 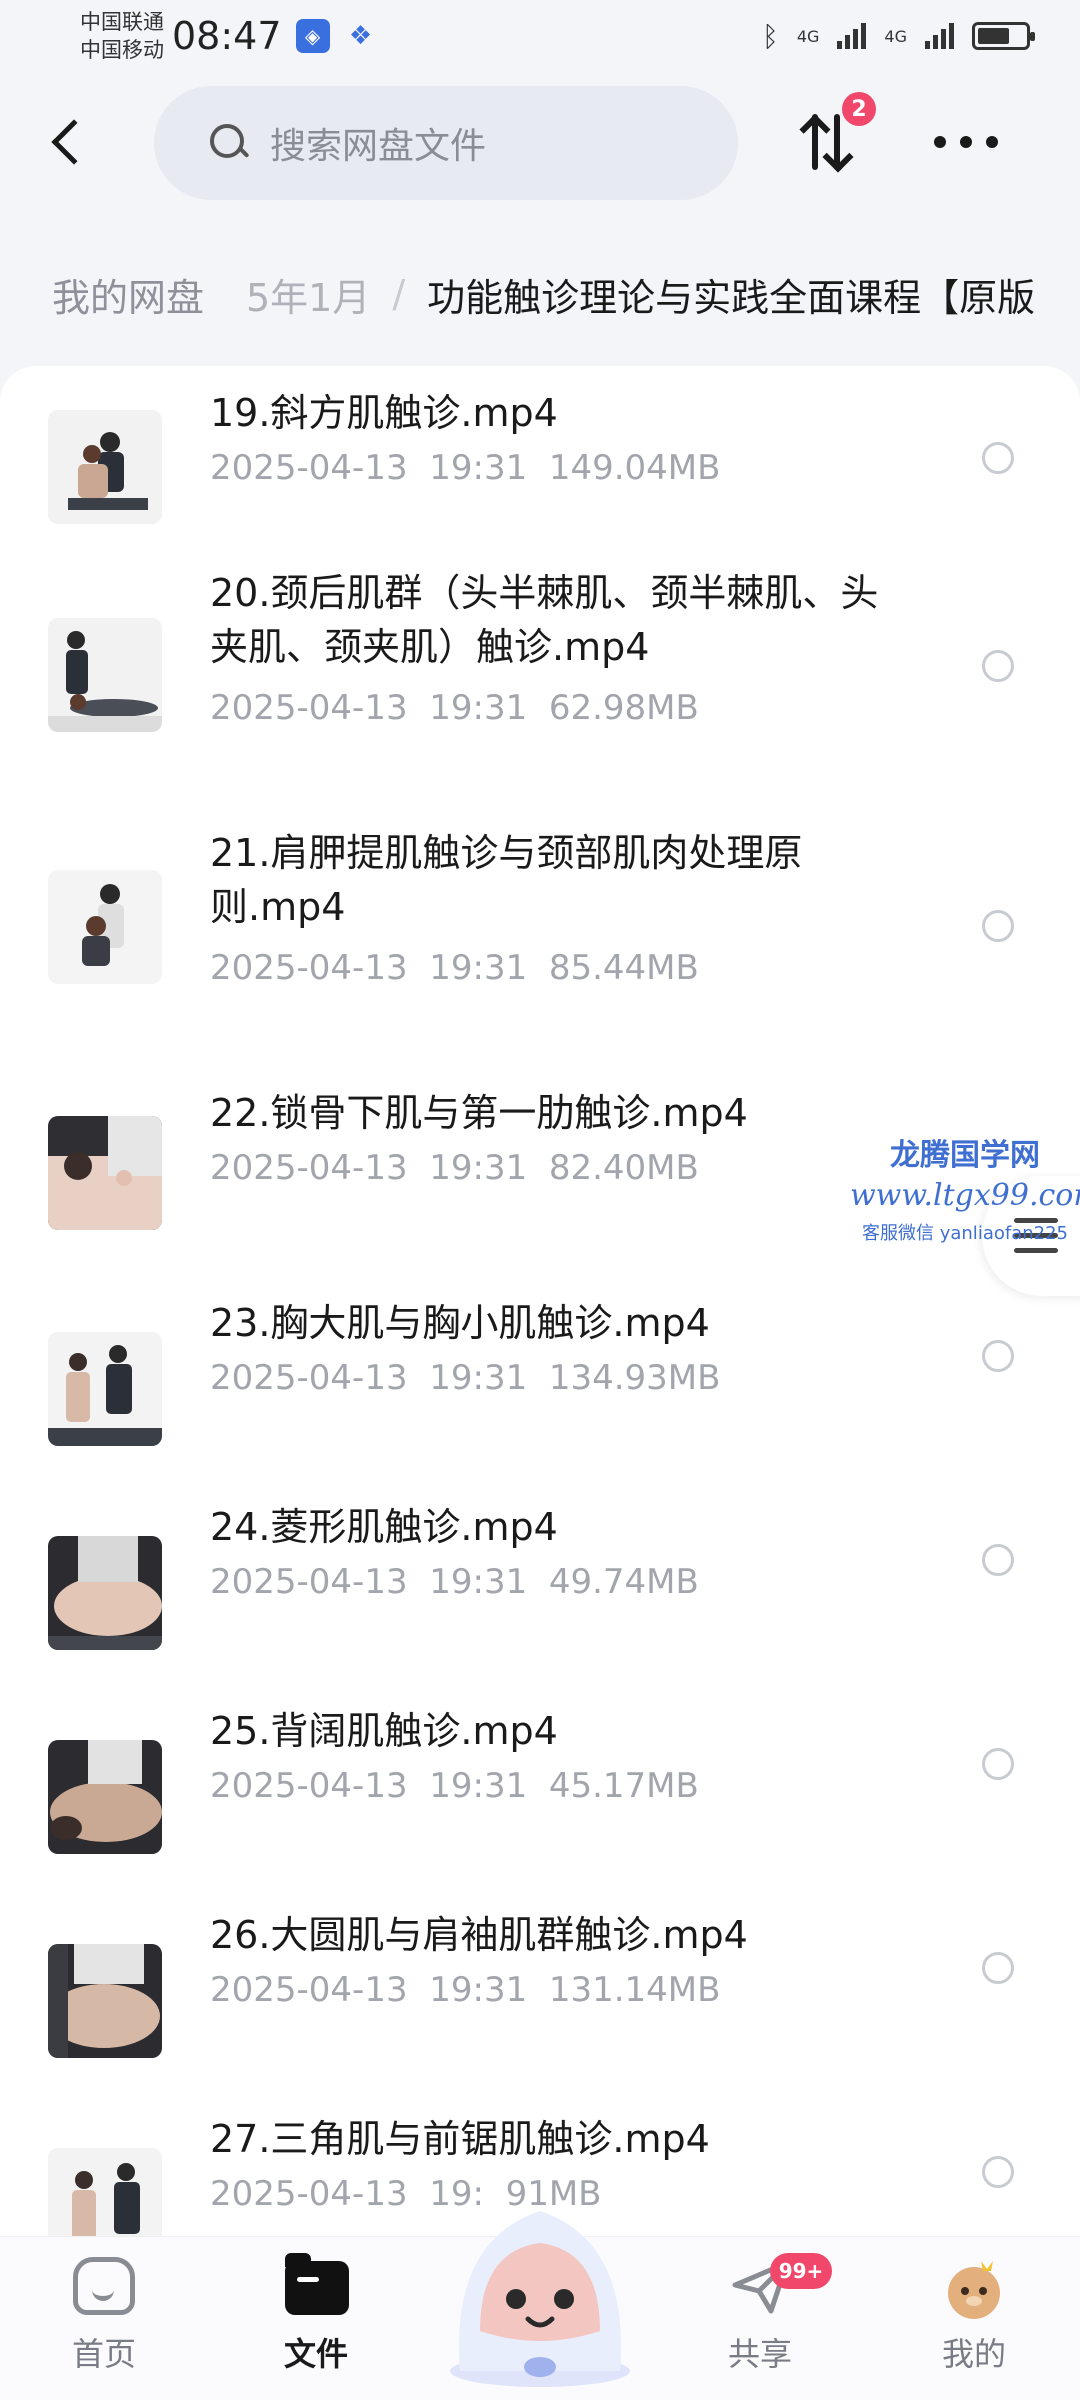 What do you see at coordinates (454, 968) in the screenshot?
I see `file-meta: 2025-04-13 19:31 85.44MB` at bounding box center [454, 968].